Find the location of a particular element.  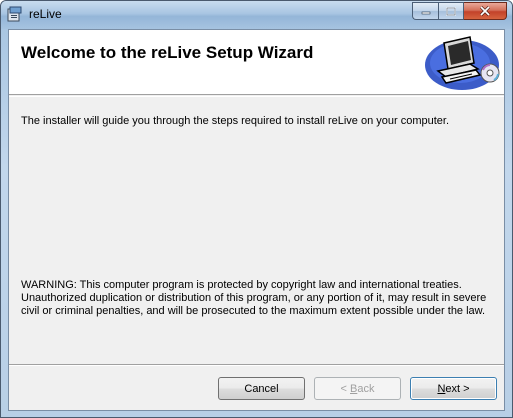

header-divider is located at coordinates (256, 96).